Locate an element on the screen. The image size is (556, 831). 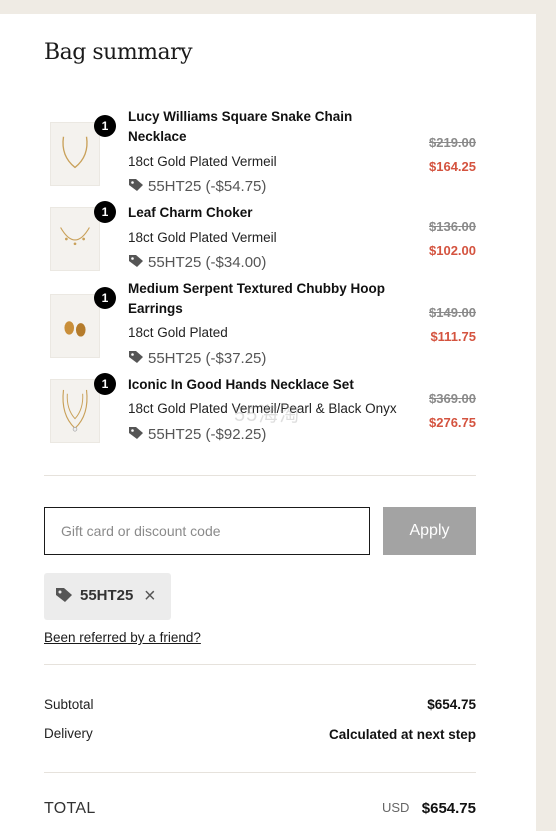
promo-line: 55HT25 (-$37.25) is located at coordinates (197, 359).